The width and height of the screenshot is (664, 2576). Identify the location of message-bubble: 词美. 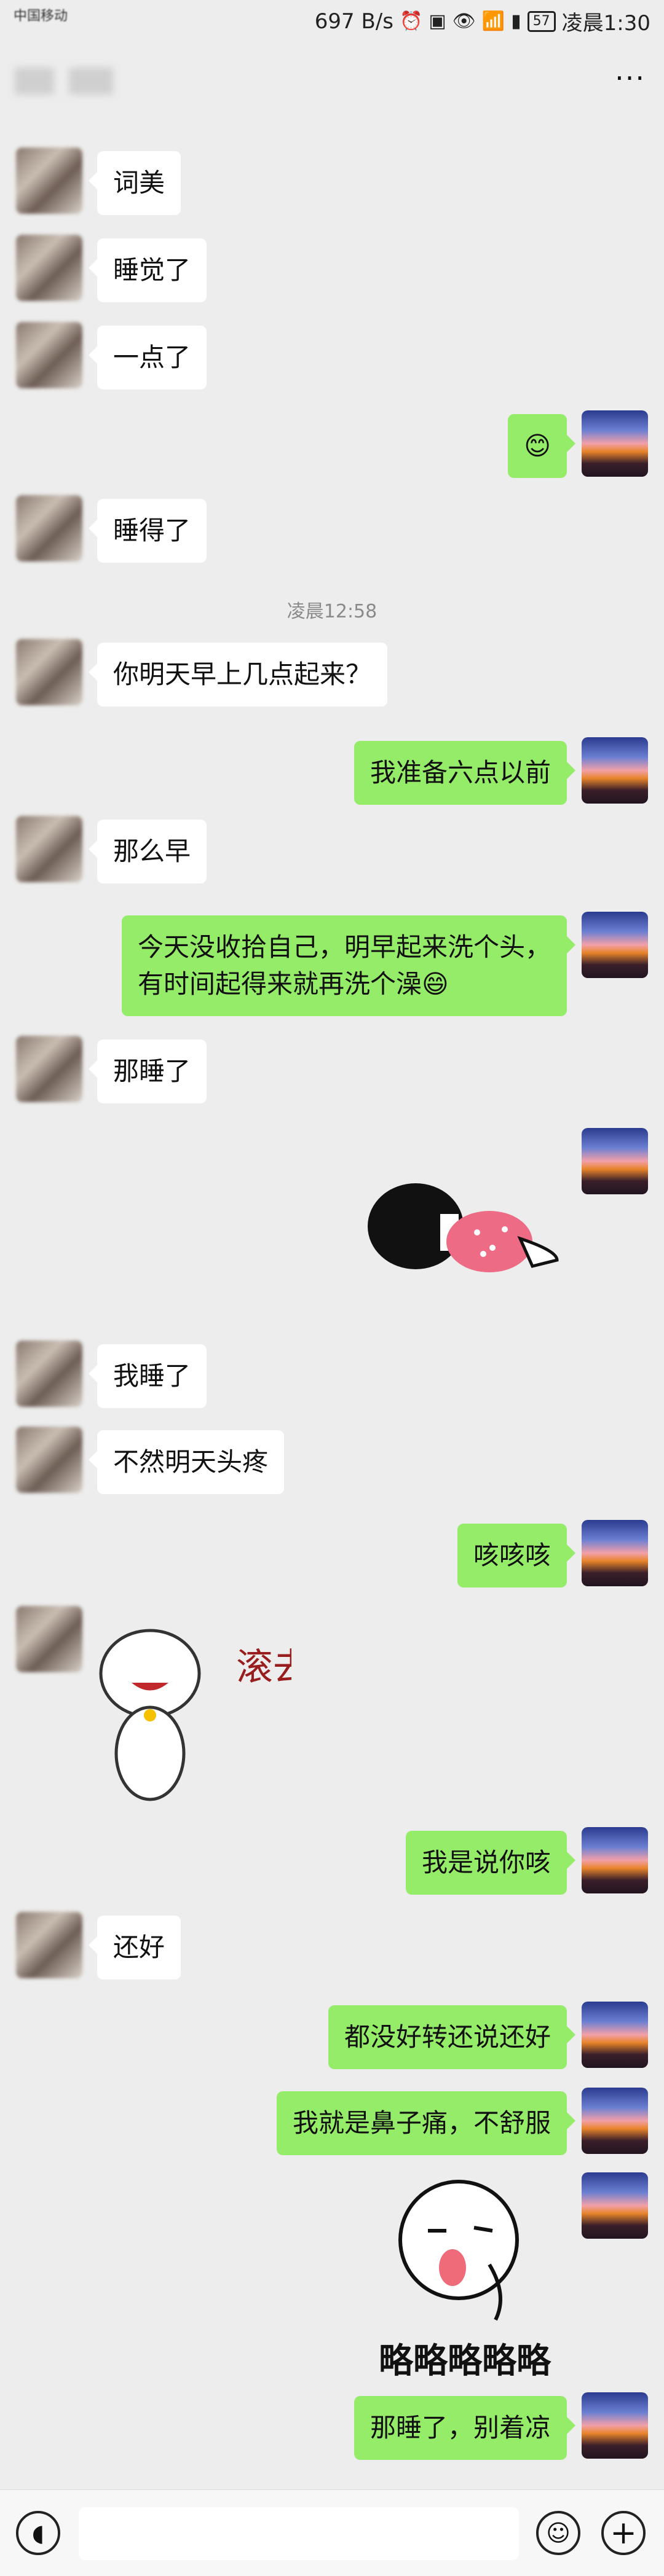
(134, 183).